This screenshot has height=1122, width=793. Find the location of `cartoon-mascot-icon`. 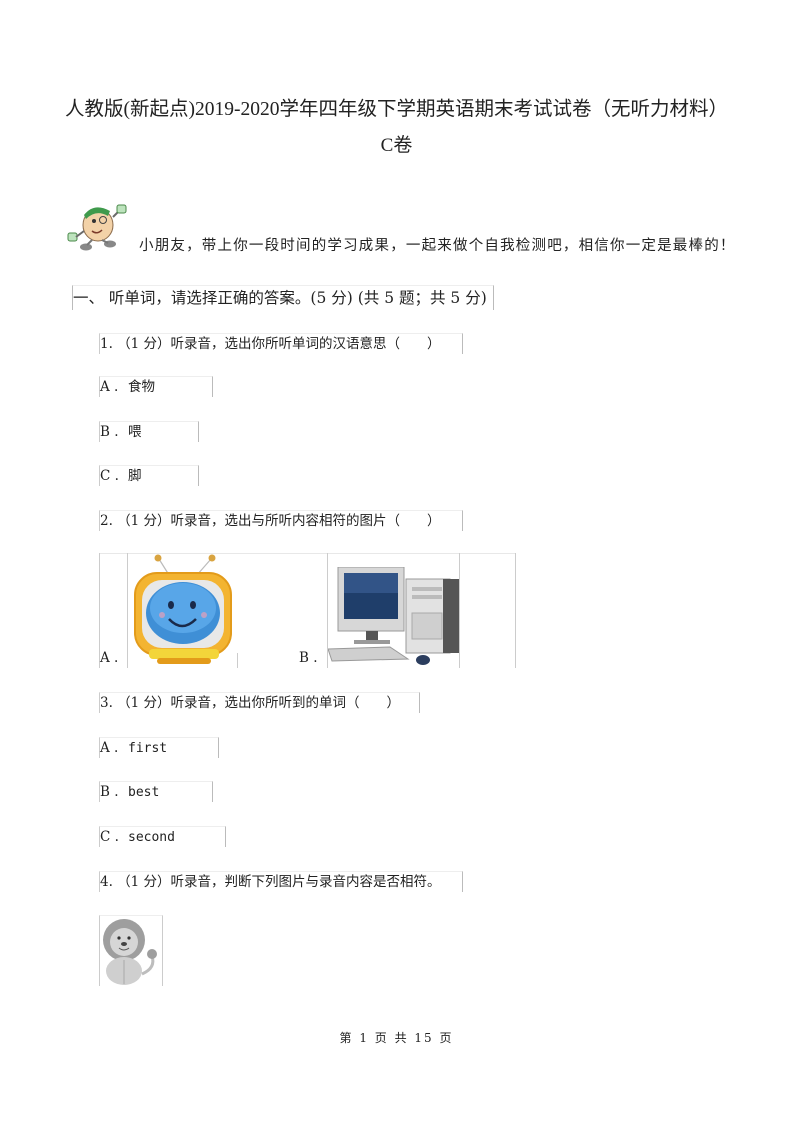

cartoon-mascot-icon is located at coordinates (97, 227).